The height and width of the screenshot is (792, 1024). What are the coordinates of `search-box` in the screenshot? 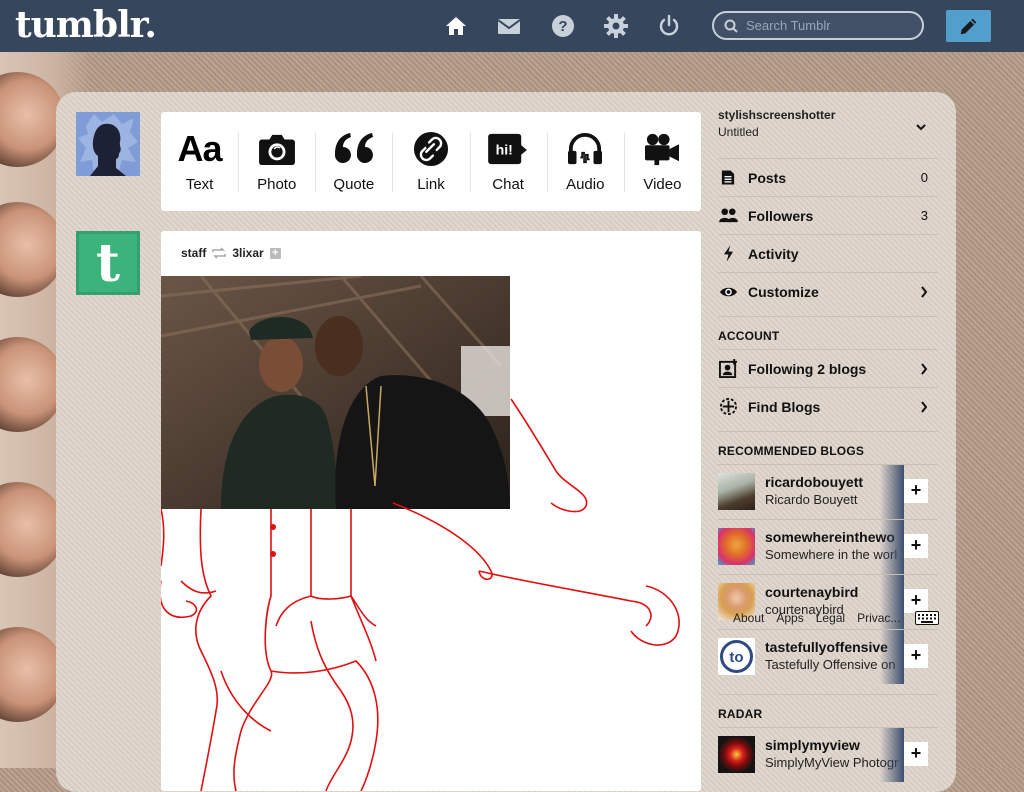 It's located at (818, 25).